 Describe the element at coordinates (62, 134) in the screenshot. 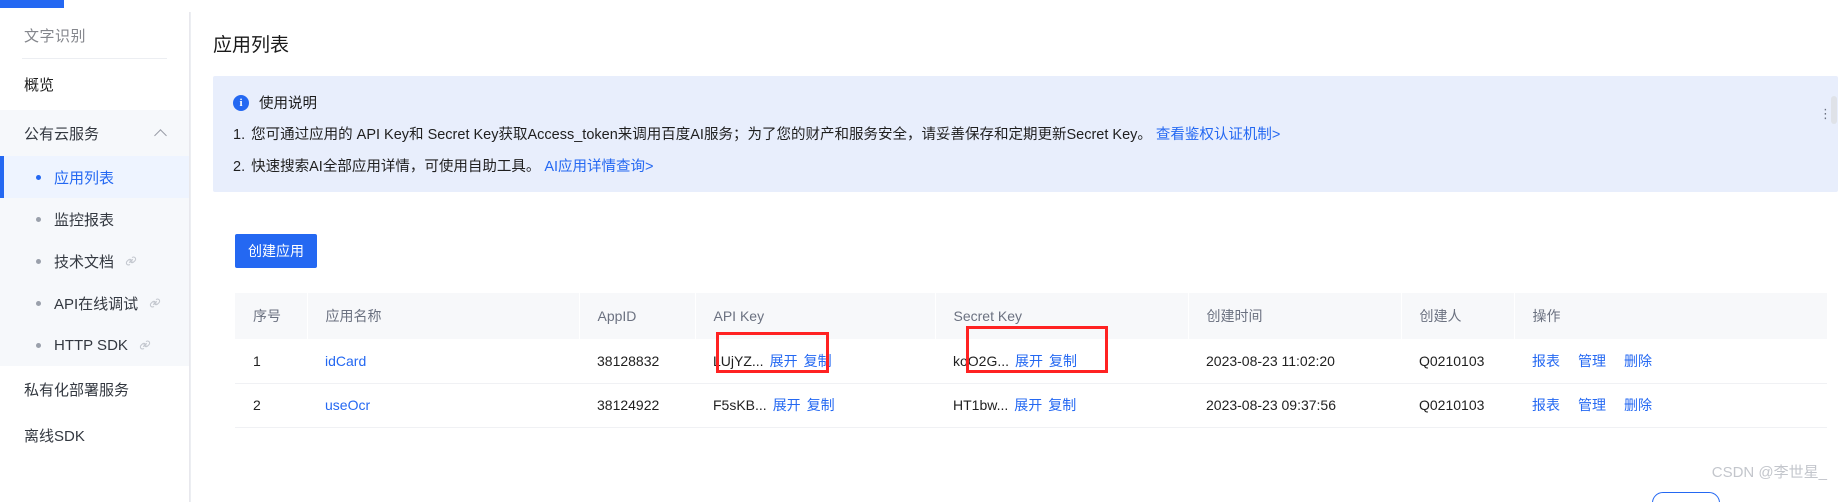

I see `sidebar-group-label: 公有云服务` at that location.